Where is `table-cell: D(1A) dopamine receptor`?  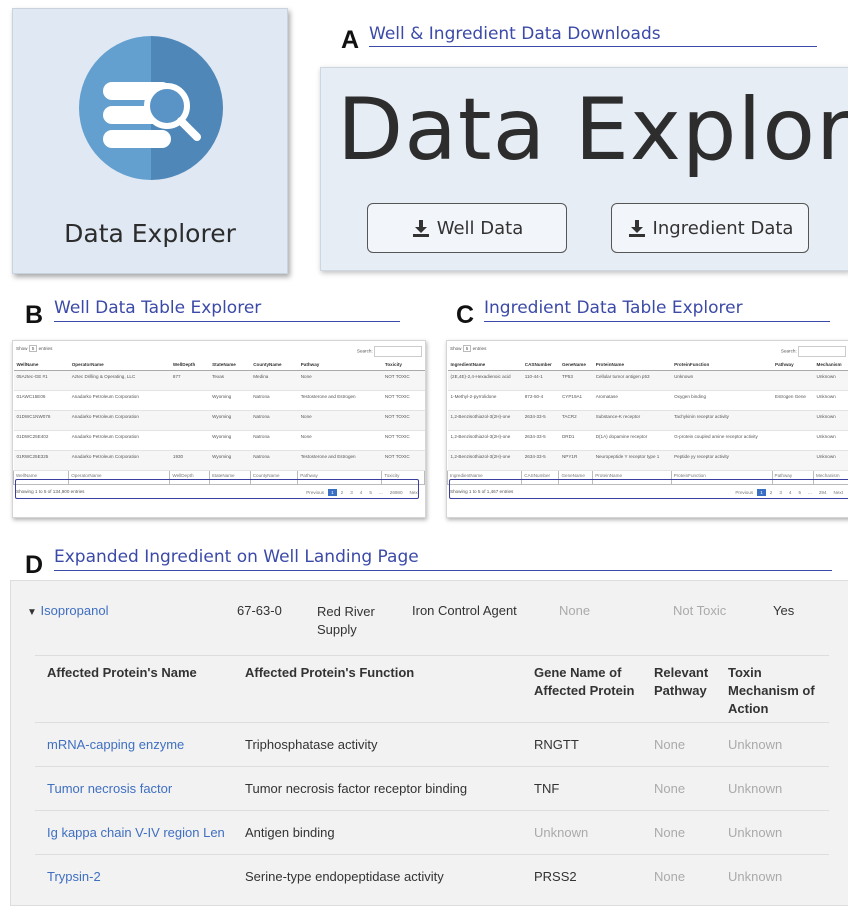 table-cell: D(1A) dopamine receptor is located at coordinates (632, 441).